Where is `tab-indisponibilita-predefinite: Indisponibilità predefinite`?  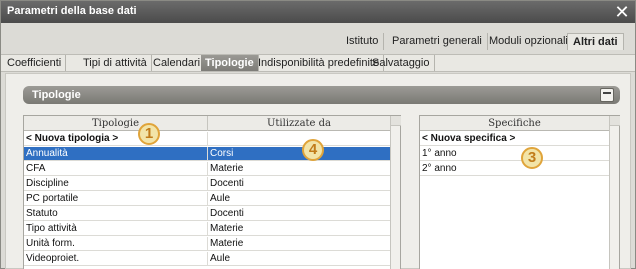
tab-indisponibilita-predefinite: Indisponibilità predefinite is located at coordinates (319, 63).